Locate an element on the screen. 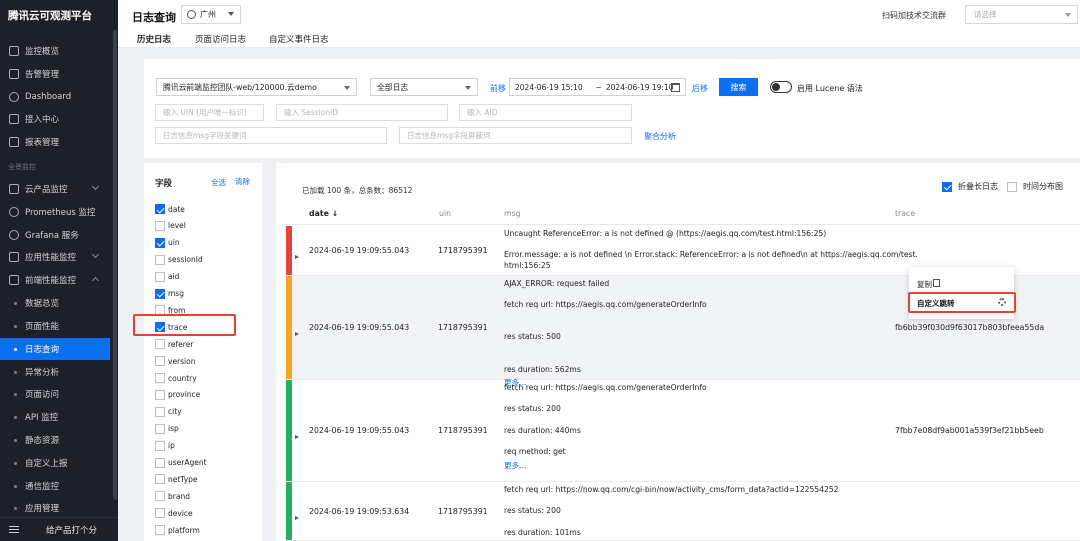  aid-input: 输入 AID is located at coordinates (545, 112).